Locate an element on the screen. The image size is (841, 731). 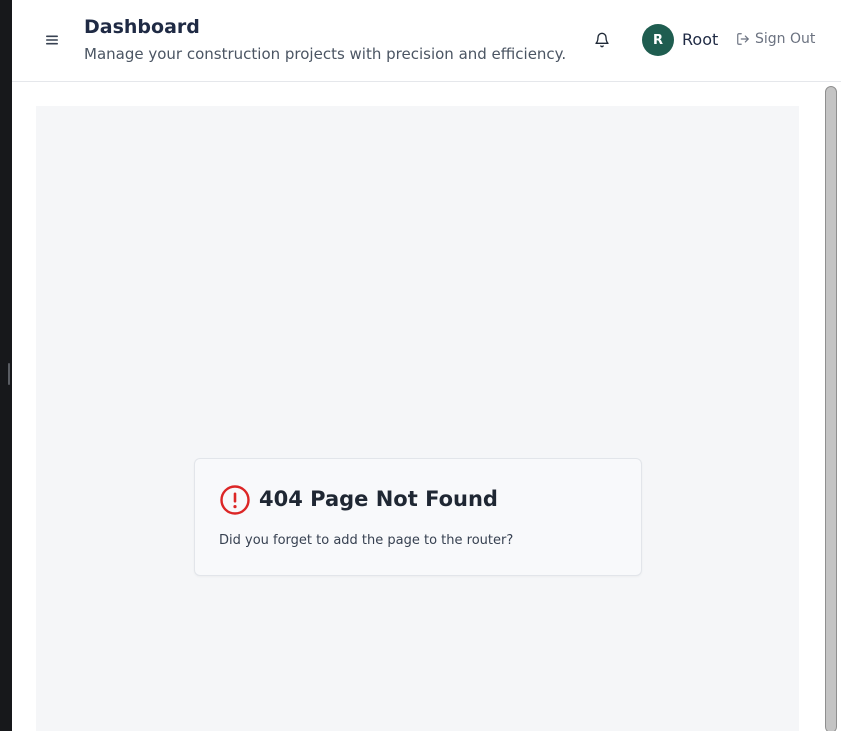
bell-icon is located at coordinates (602, 40).